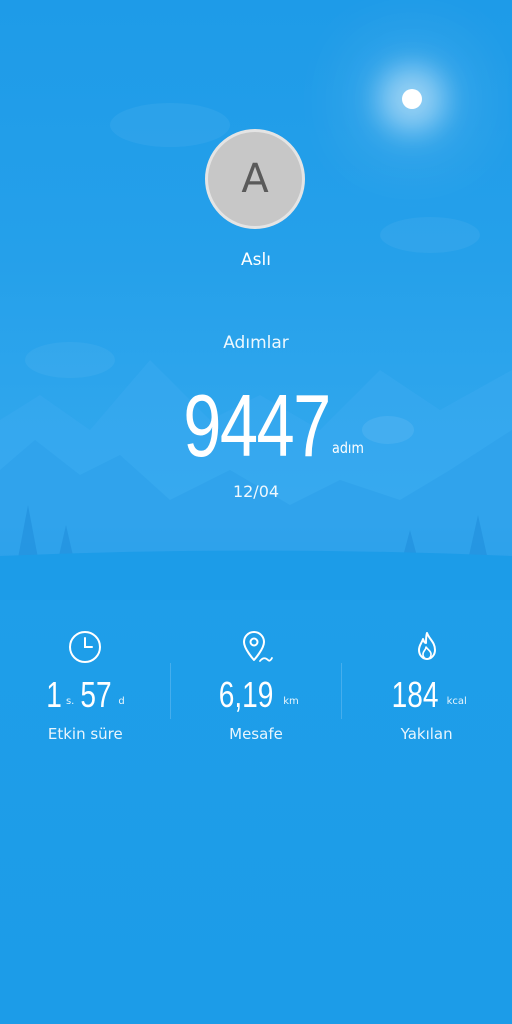 This screenshot has height=1024, width=512. I want to click on stat-distance: 6,19 km Mesafe, so click(256, 695).